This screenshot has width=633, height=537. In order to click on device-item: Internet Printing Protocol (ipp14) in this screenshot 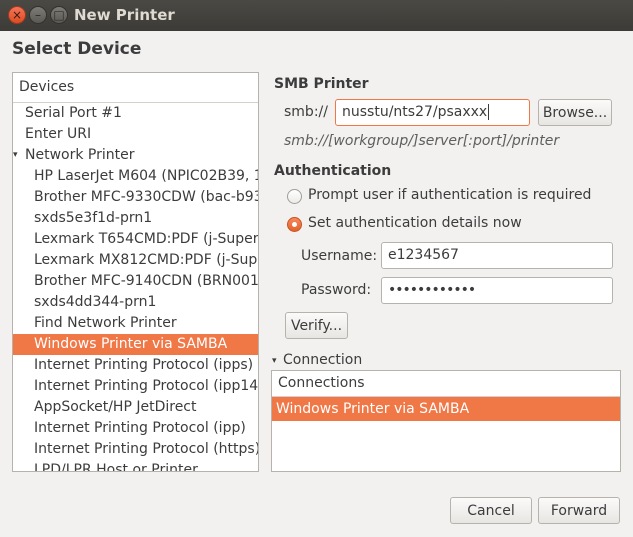, I will do `click(135, 386)`.